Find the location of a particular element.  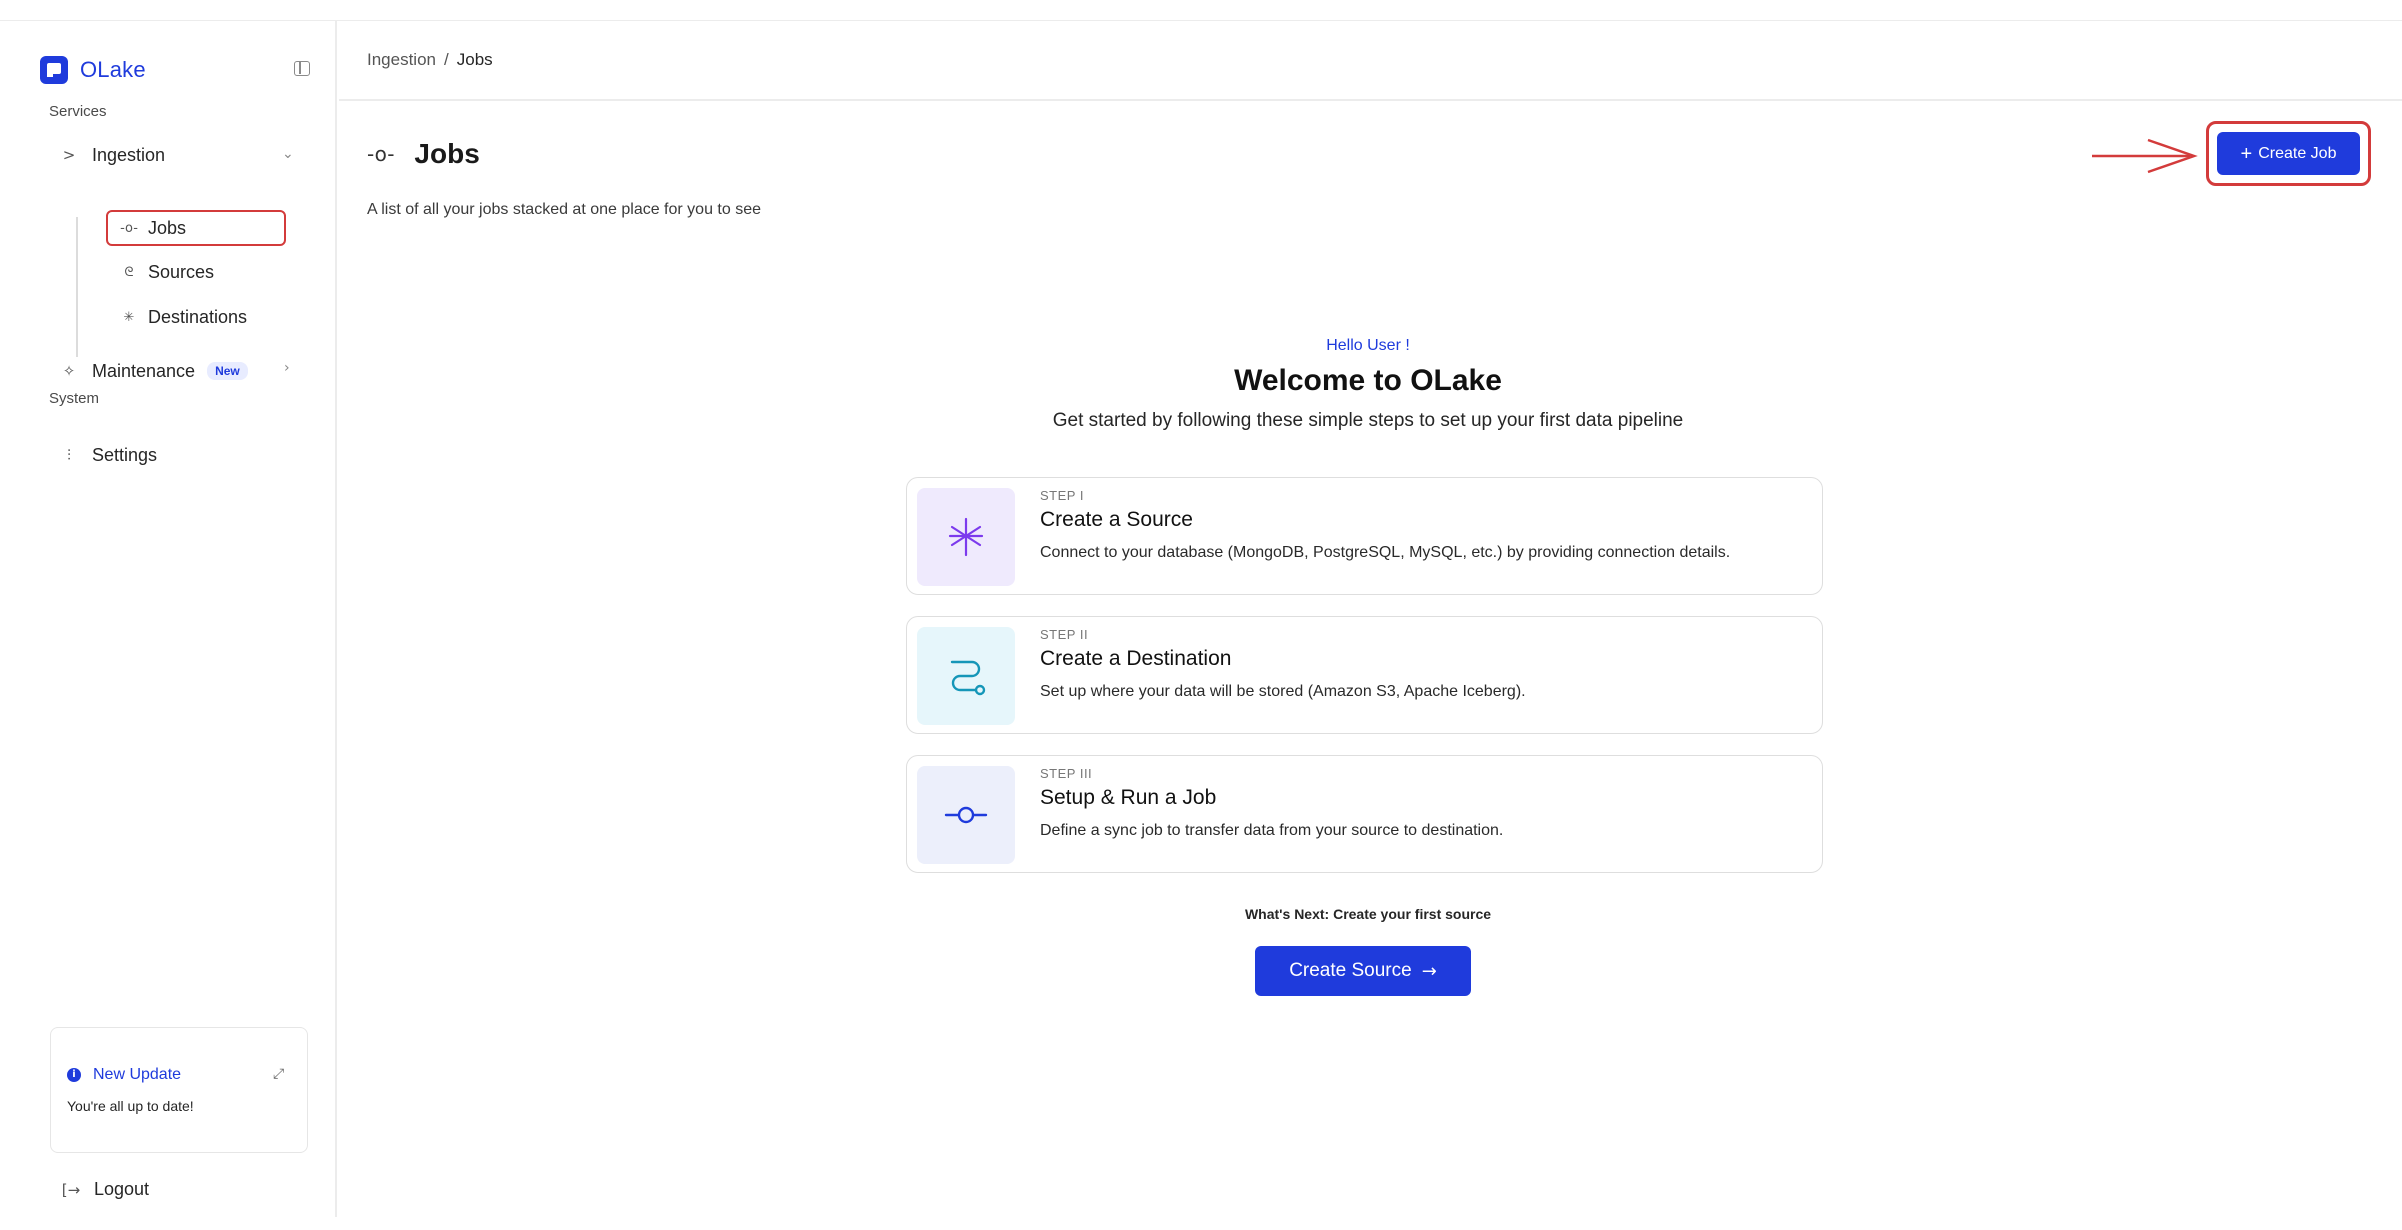

create-job-button: + Create Job is located at coordinates (2288, 153).